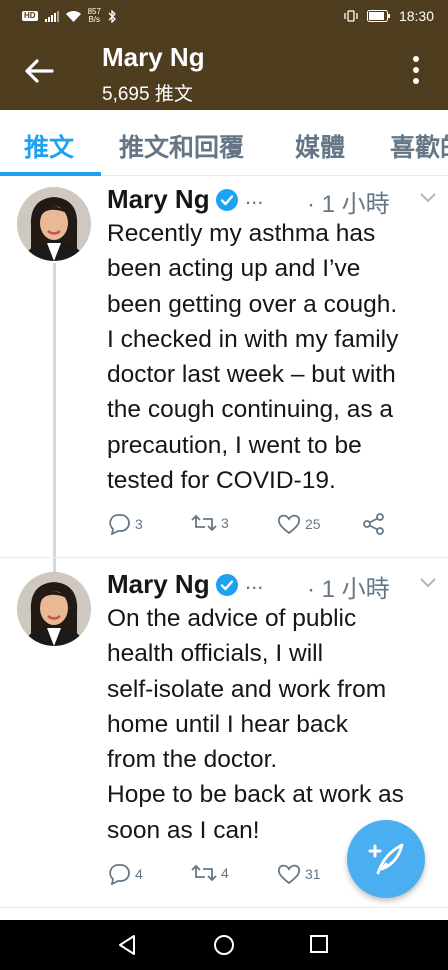 This screenshot has height=970, width=448. Describe the element at coordinates (313, 874) in the screenshot. I see `like-count: 31` at that location.